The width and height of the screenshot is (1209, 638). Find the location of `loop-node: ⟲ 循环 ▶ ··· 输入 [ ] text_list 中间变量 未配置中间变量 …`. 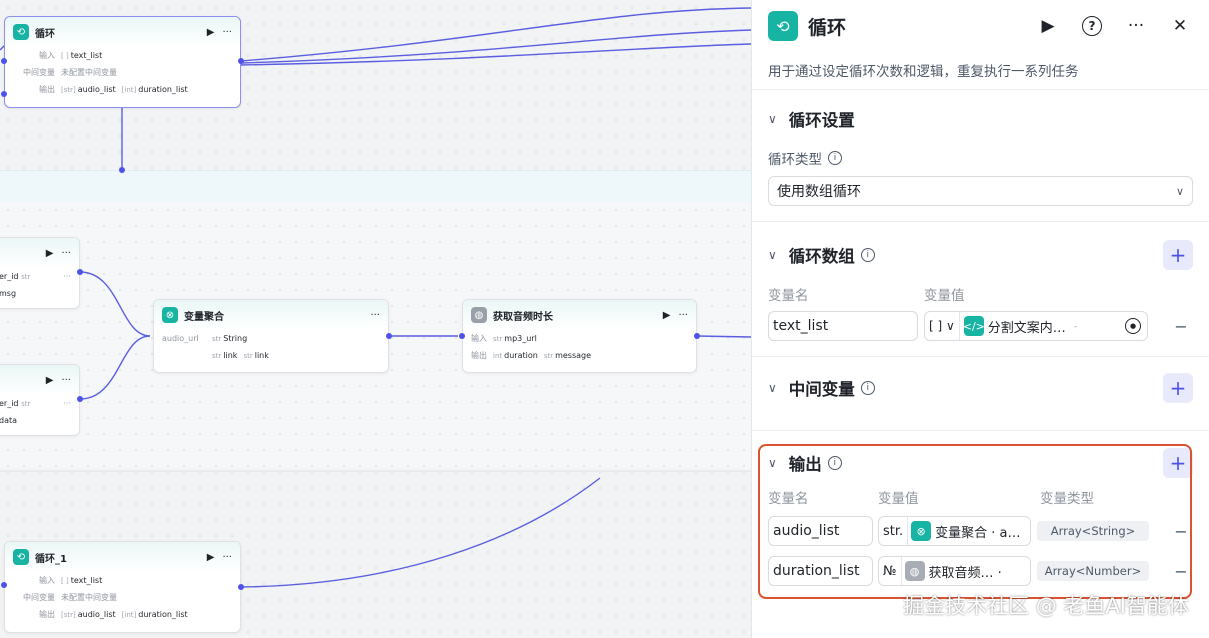

loop-node: ⟲ 循环 ▶ ··· 输入 [ ] text_list 中间变量 未配置中间变量 … is located at coordinates (122, 62).